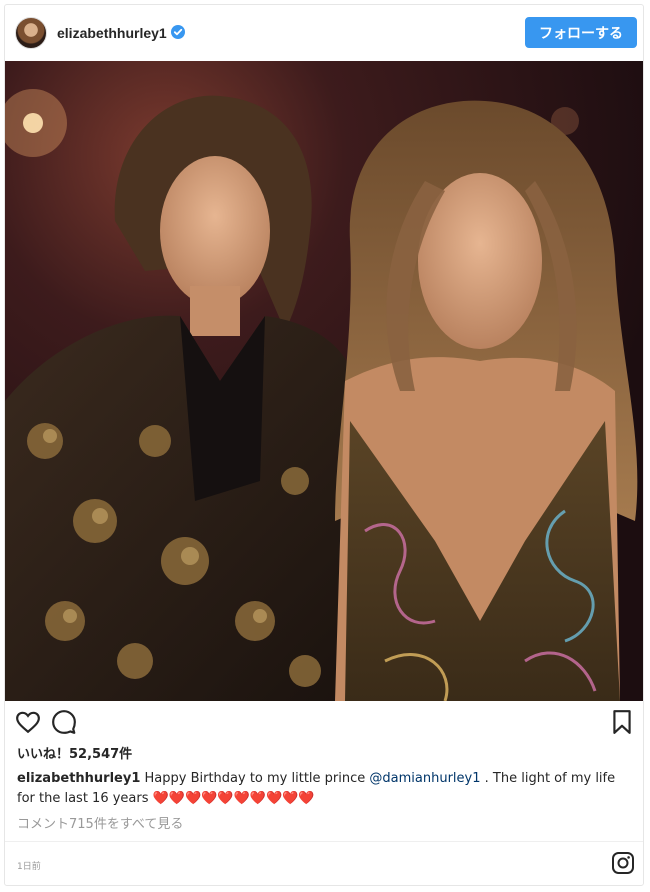  Describe the element at coordinates (623, 863) in the screenshot. I see `instagram-logo-icon` at that location.